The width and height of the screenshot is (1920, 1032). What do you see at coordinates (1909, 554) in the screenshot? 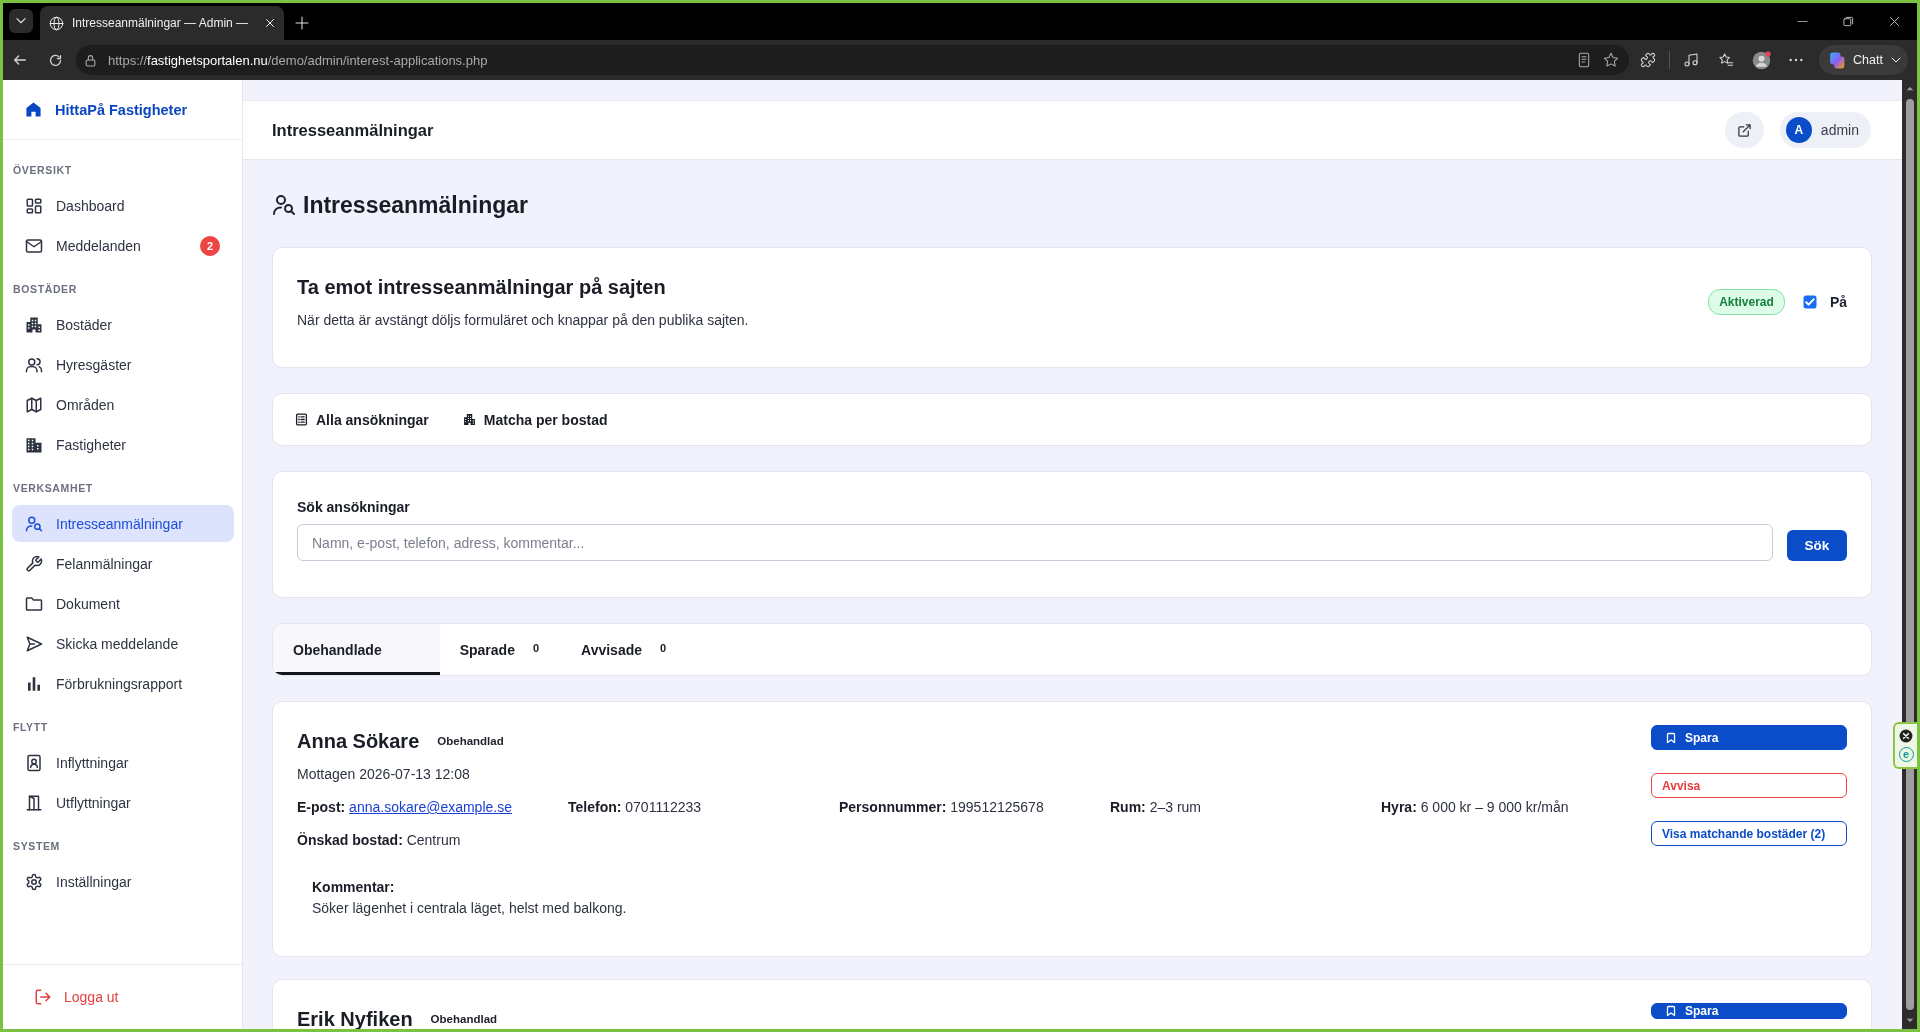
I see `scrollbar-thumb` at bounding box center [1909, 554].